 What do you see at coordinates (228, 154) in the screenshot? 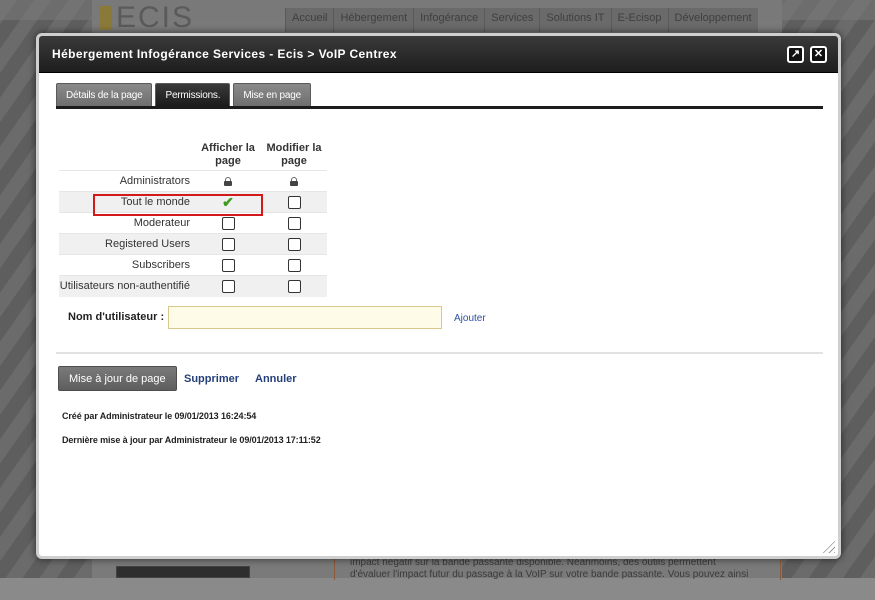
I see `column-header-view: Afficher la page` at bounding box center [228, 154].